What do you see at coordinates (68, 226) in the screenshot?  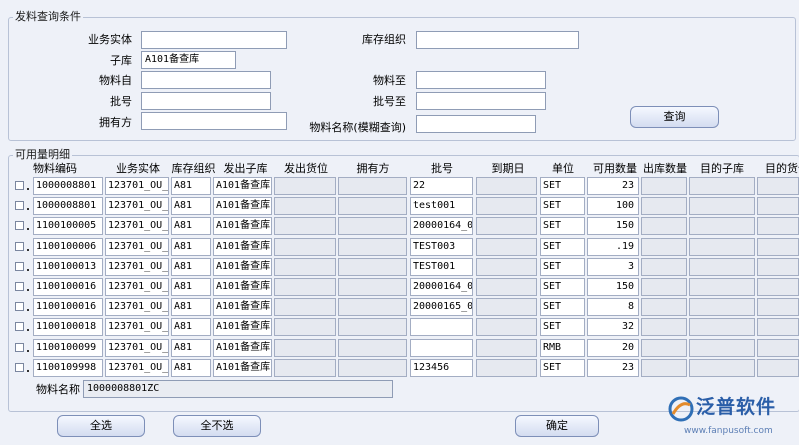 I see `cell-code: 1100100005` at bounding box center [68, 226].